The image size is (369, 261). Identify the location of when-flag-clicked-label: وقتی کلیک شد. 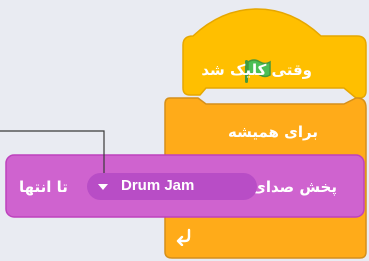
(256, 70).